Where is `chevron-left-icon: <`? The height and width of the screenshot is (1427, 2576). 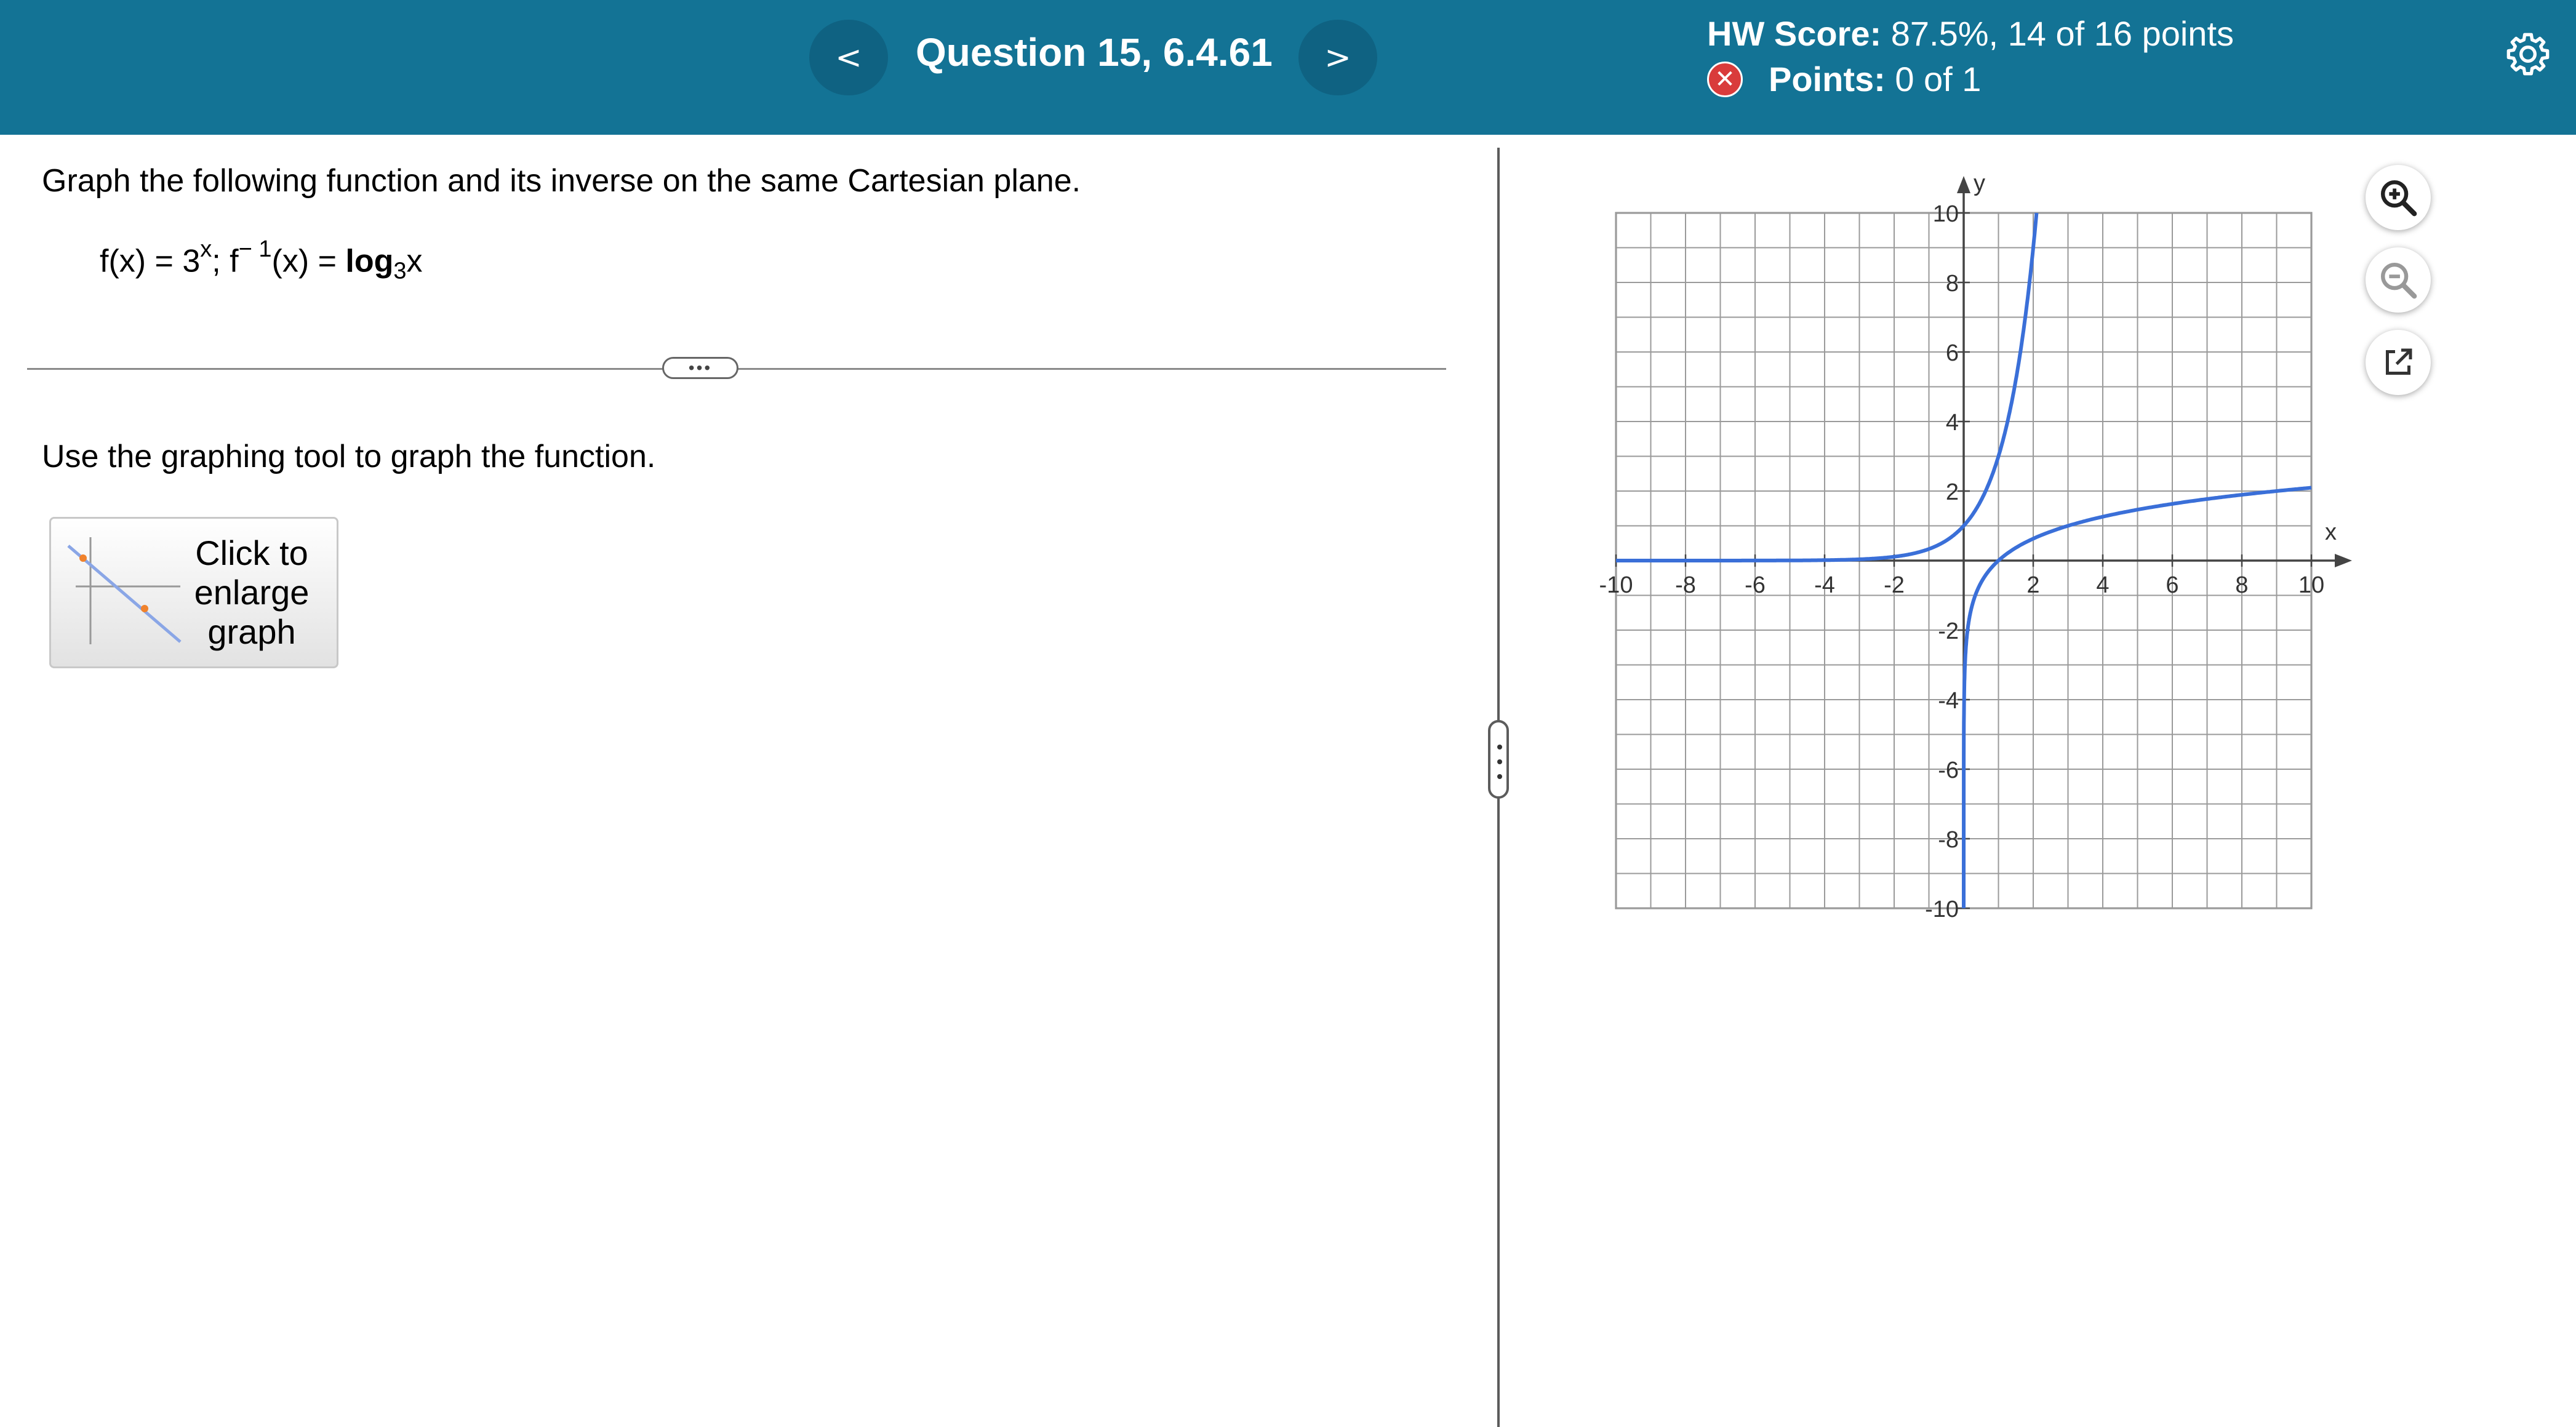
chevron-left-icon: < is located at coordinates (848, 57).